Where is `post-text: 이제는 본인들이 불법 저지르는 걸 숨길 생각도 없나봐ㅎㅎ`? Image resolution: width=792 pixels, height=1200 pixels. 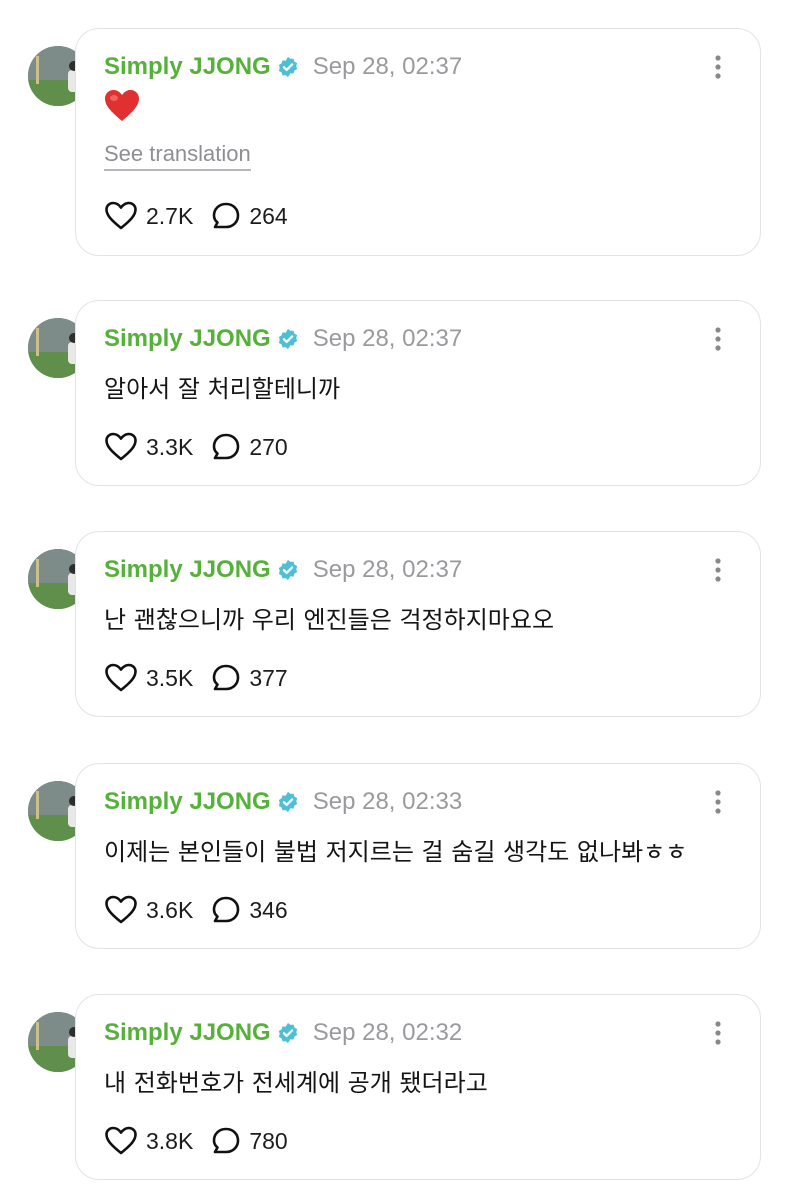
post-text: 이제는 본인들이 불법 저지르는 걸 숨길 생각도 없나봐ㅎㅎ is located at coordinates (396, 852).